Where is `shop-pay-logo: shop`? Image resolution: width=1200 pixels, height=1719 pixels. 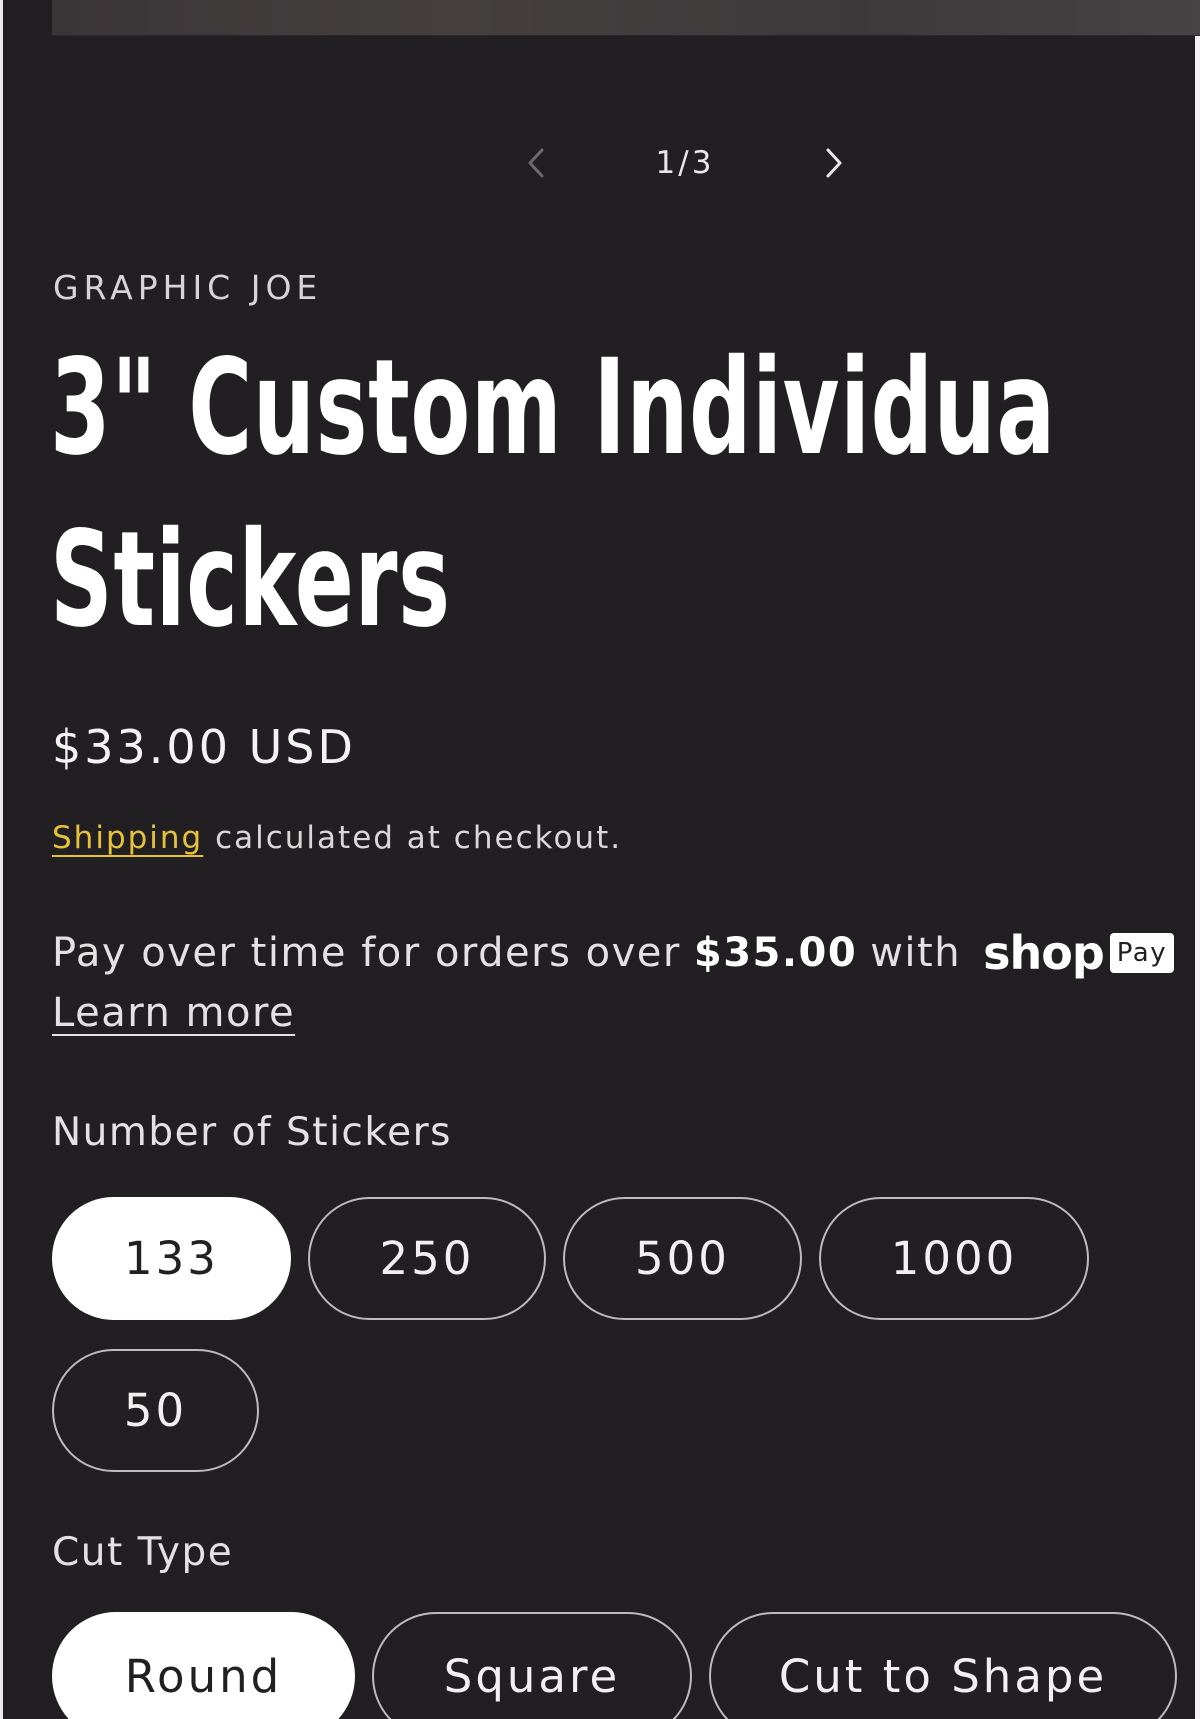
shop-pay-logo: shop is located at coordinates (1044, 953).